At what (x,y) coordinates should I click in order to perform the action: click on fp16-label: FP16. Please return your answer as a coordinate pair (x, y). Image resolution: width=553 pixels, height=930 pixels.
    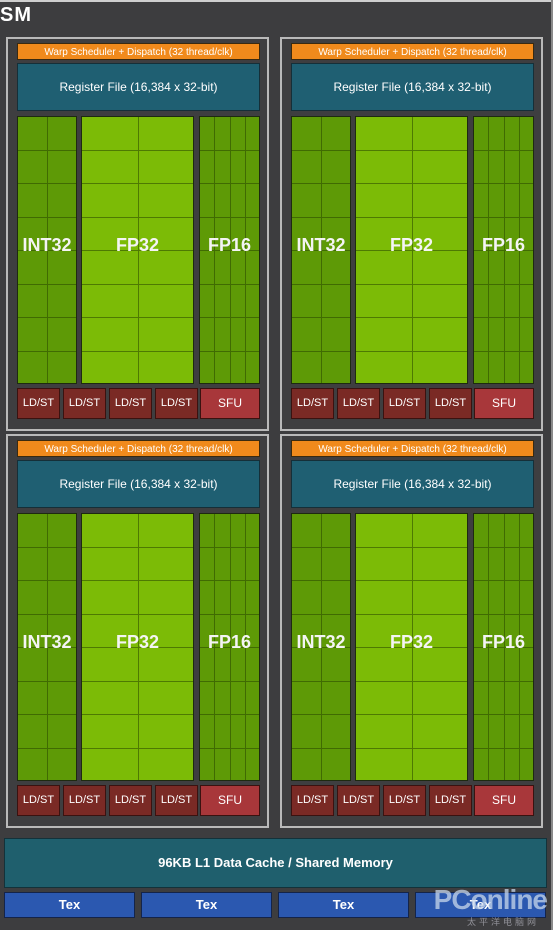
    Looking at the image, I should click on (503, 642).